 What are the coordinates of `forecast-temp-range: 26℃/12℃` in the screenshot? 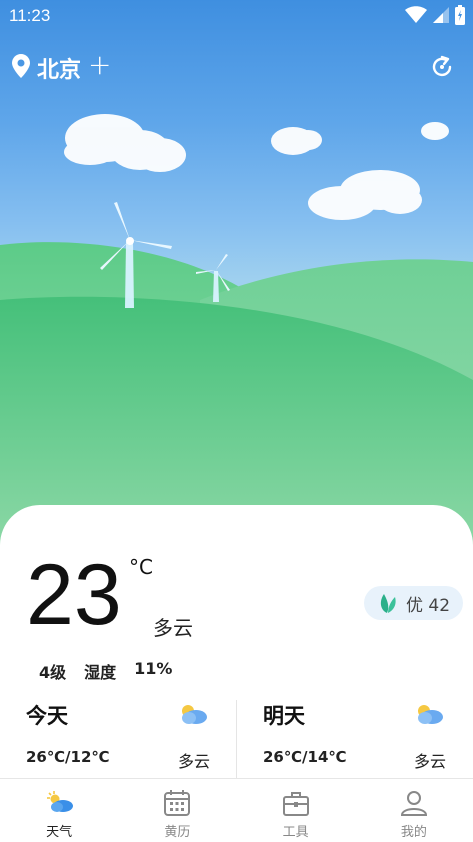 It's located at (68, 757).